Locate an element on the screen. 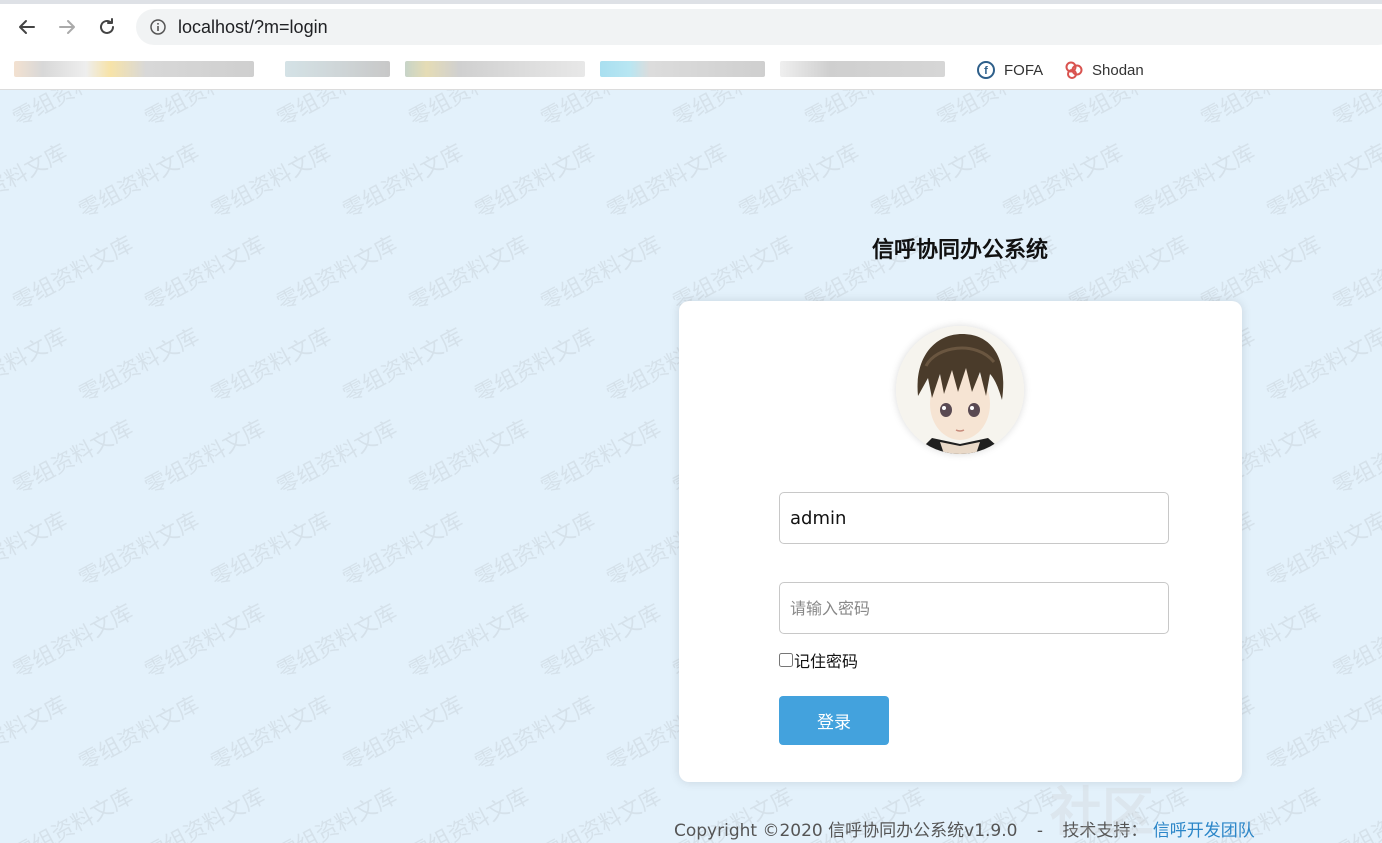 The image size is (1382, 843). bookmark-fofa: f FOFA is located at coordinates (1009, 70).